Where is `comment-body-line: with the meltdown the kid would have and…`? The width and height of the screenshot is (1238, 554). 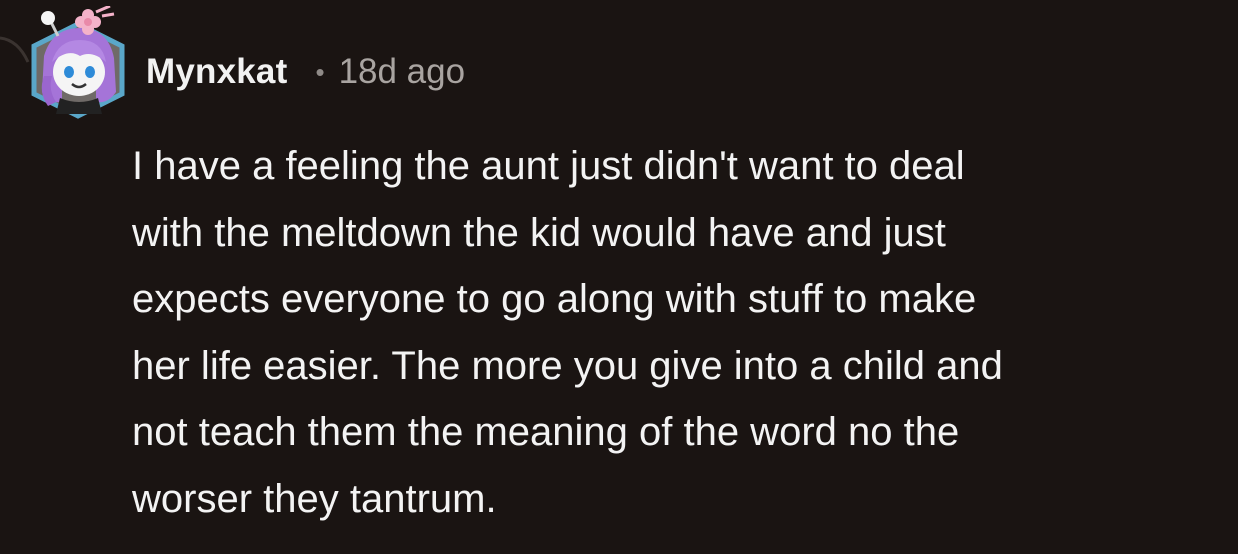 comment-body-line: with the meltdown the kid would have and… is located at coordinates (539, 232).